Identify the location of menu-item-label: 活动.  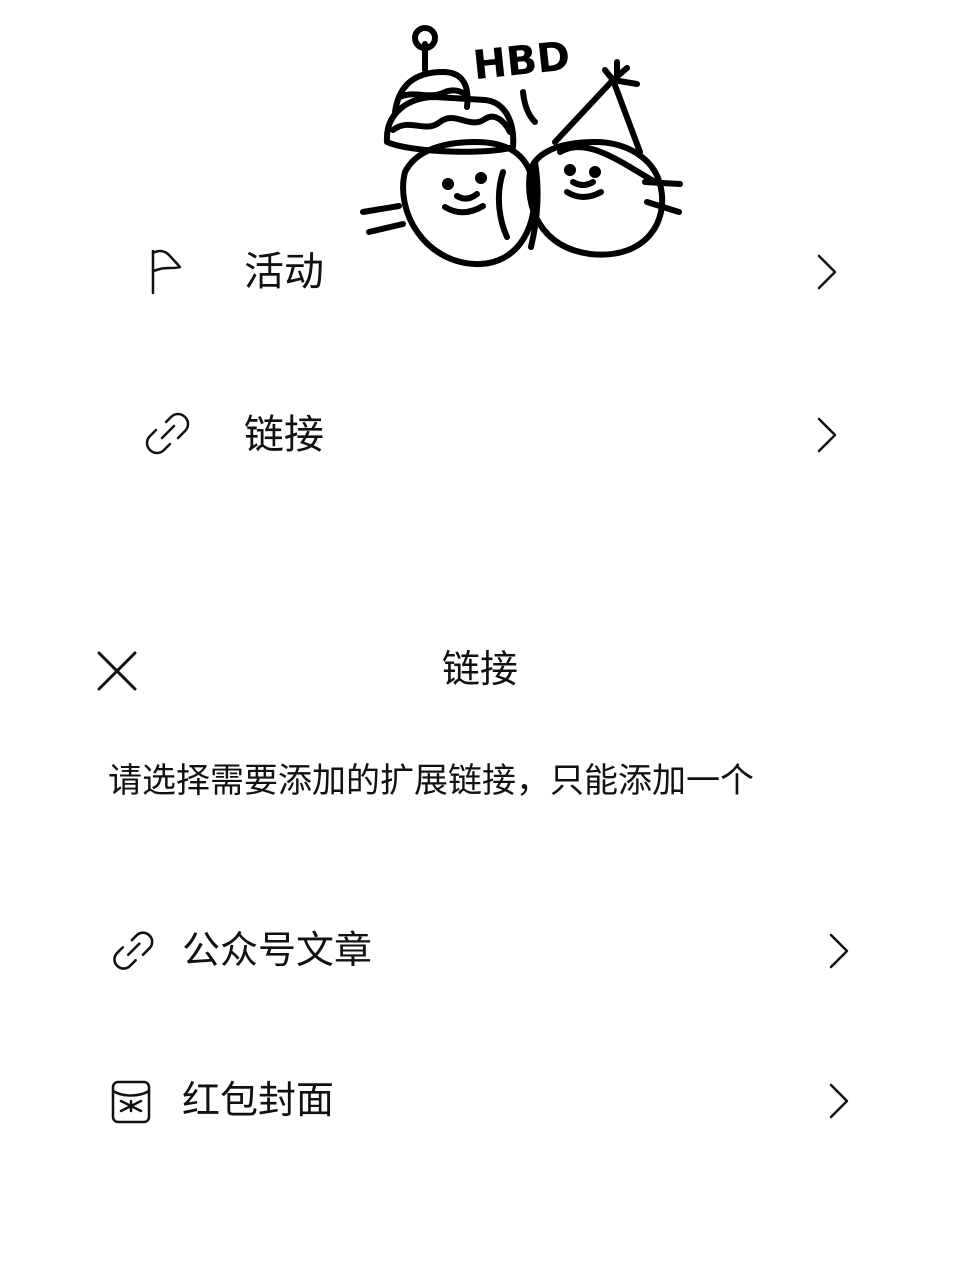
(284, 272).